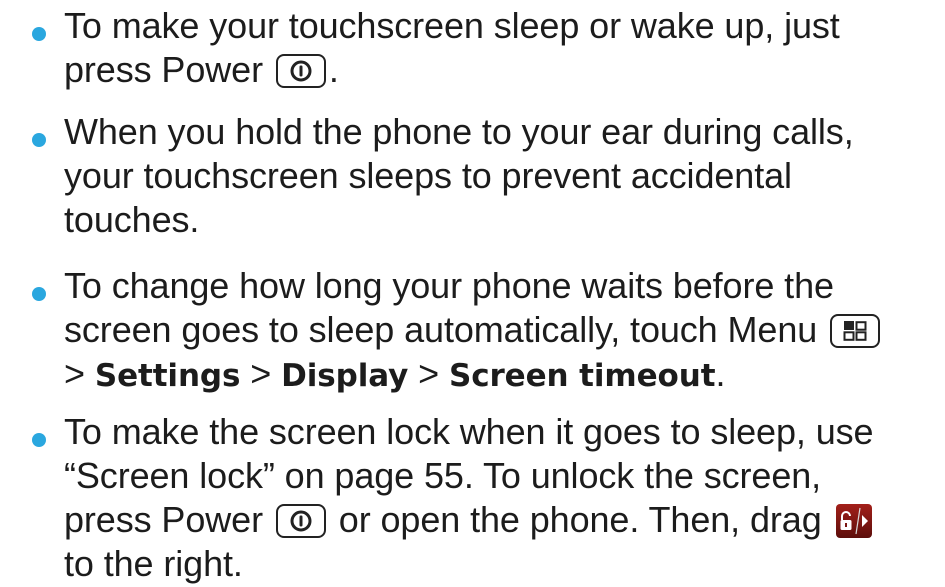  I want to click on text-line: press Power ., so click(201, 69).